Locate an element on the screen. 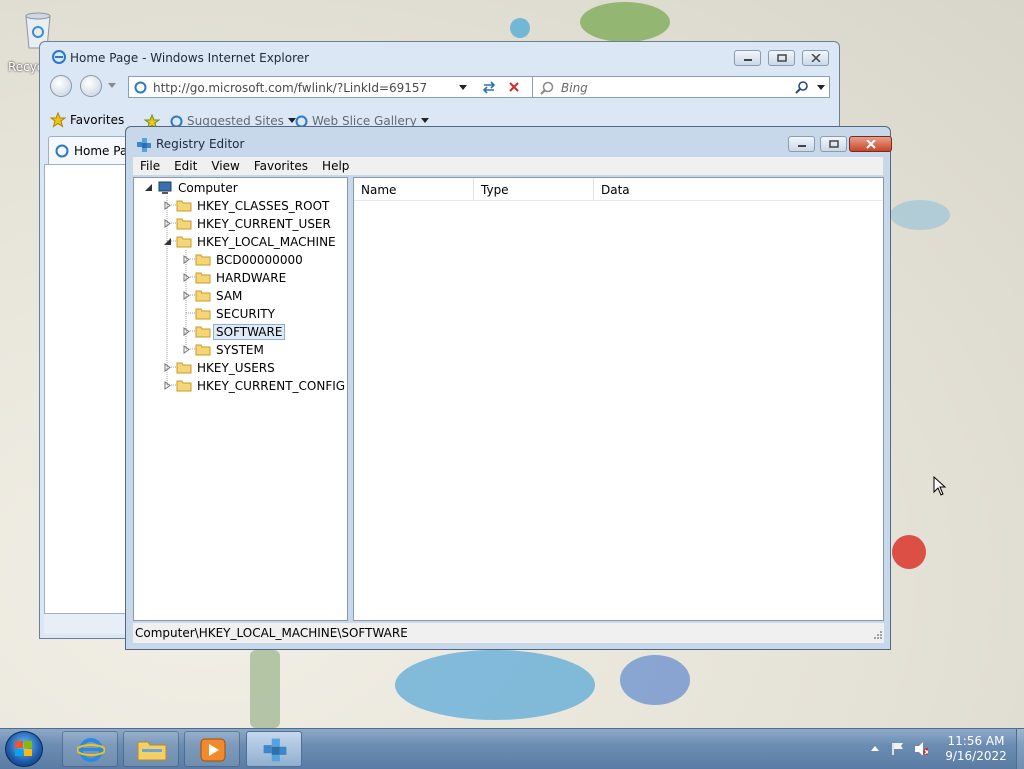 This screenshot has height=769, width=1024. tree-node-hkey-current-config: HKEY_CURRENT_CONFIG is located at coordinates (254, 385).